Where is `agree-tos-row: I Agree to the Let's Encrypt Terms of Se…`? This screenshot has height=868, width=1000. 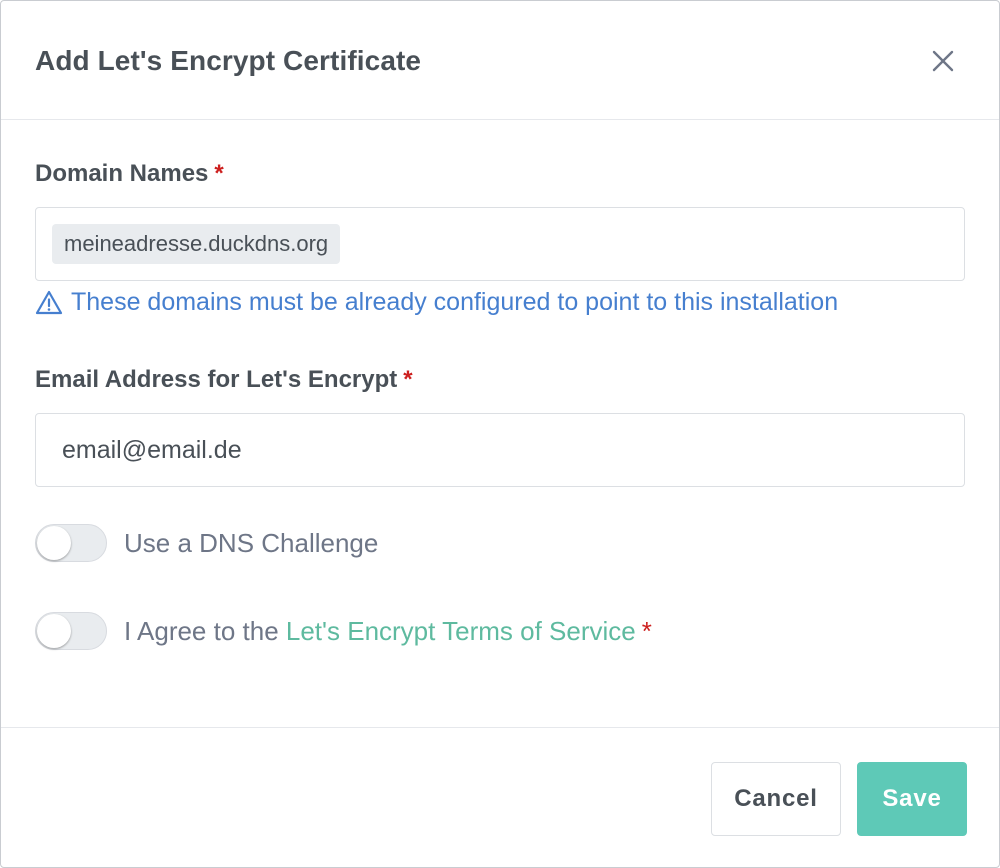
agree-tos-row: I Agree to the Let's Encrypt Terms of Se… is located at coordinates (343, 631).